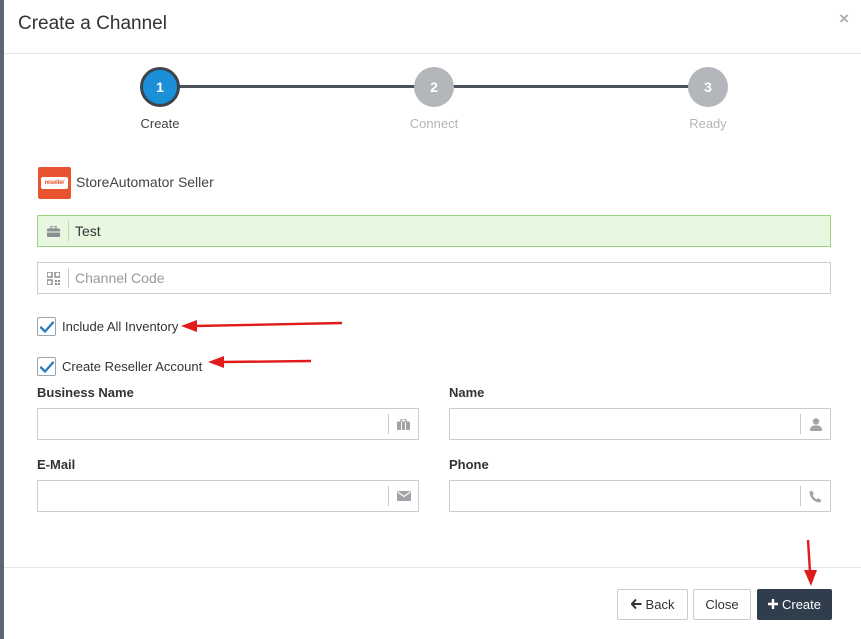  I want to click on business-name-input, so click(213, 424).